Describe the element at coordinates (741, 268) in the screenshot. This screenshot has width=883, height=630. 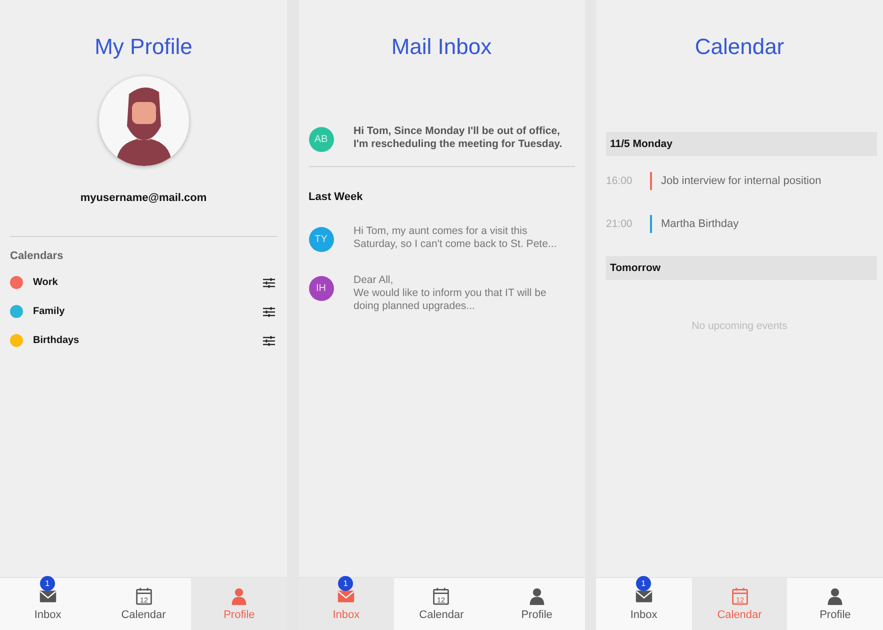
I see `day-header: Tomorrow` at that location.